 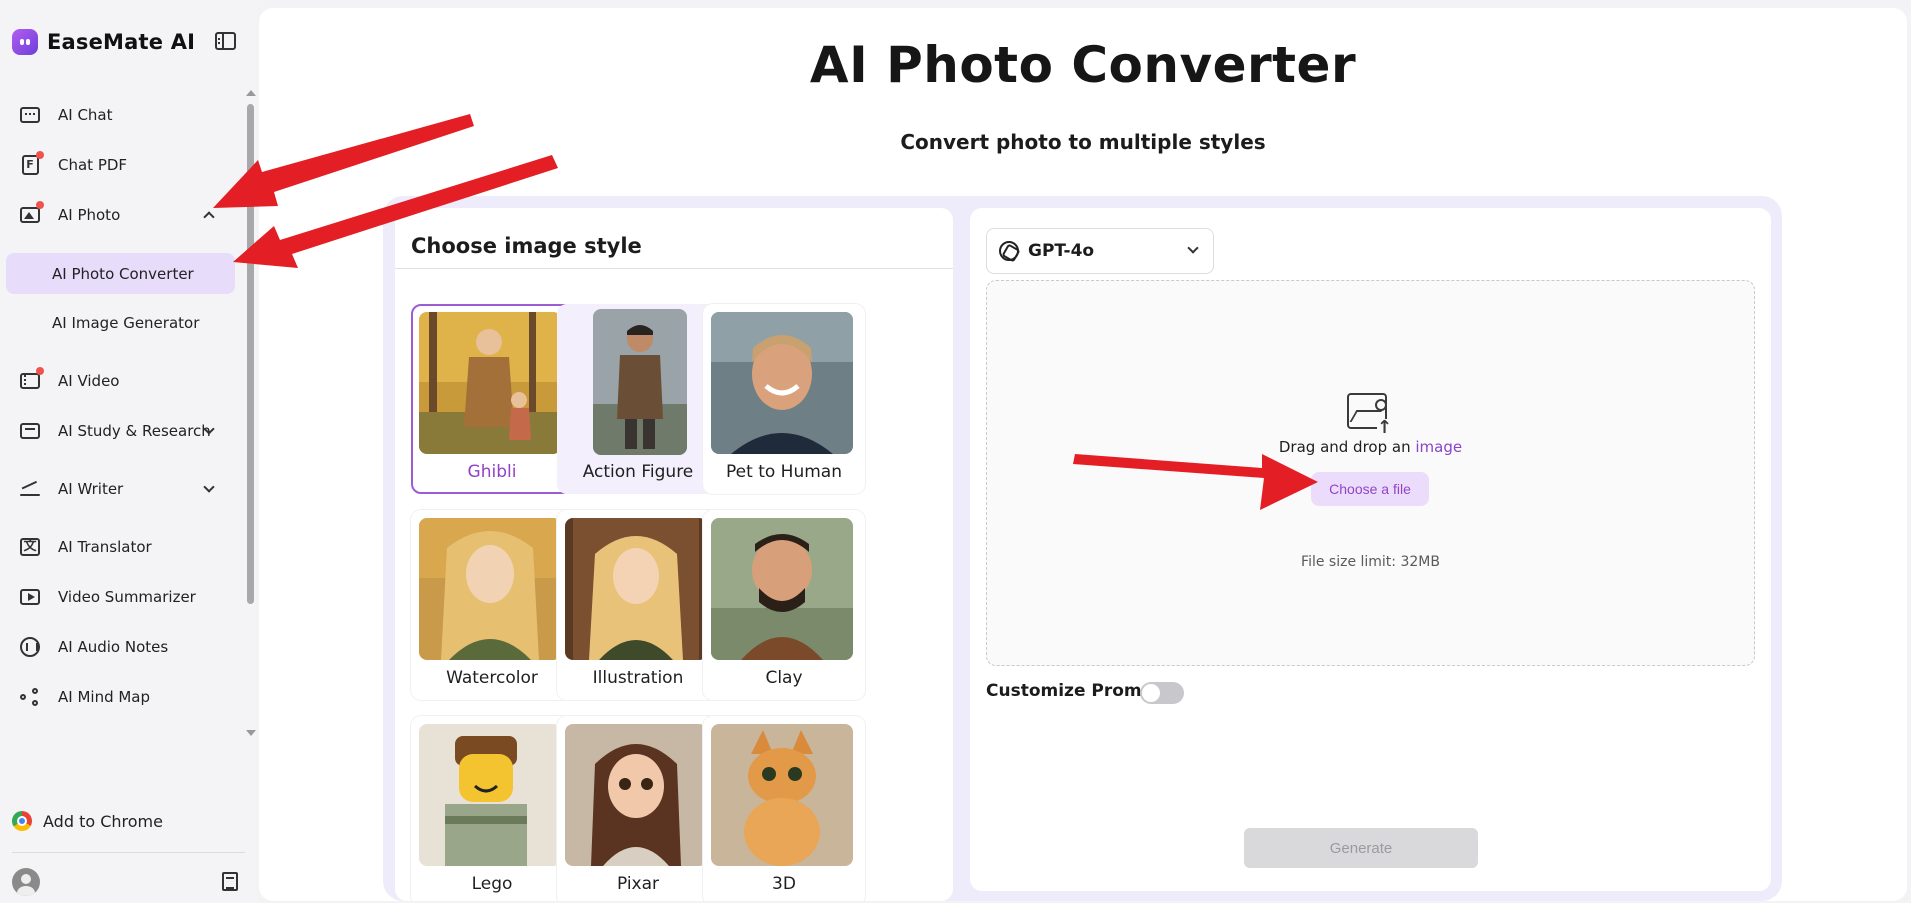 What do you see at coordinates (93, 165) in the screenshot?
I see `sidebar-item-label: Chat PDF` at bounding box center [93, 165].